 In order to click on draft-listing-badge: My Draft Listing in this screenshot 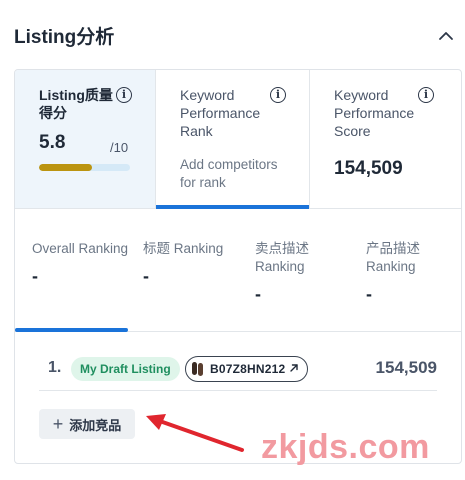, I will do `click(125, 369)`.